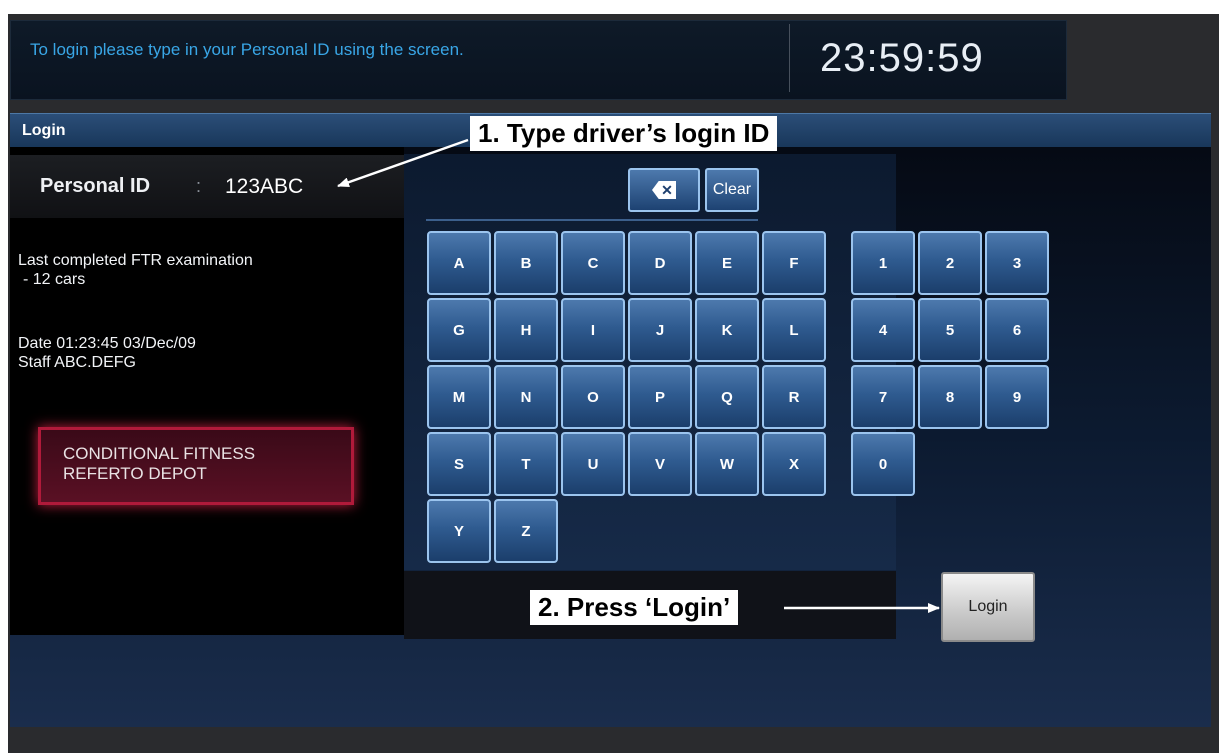 This screenshot has height=753, width=1219. Describe the element at coordinates (459, 330) in the screenshot. I see `key-g: G` at that location.